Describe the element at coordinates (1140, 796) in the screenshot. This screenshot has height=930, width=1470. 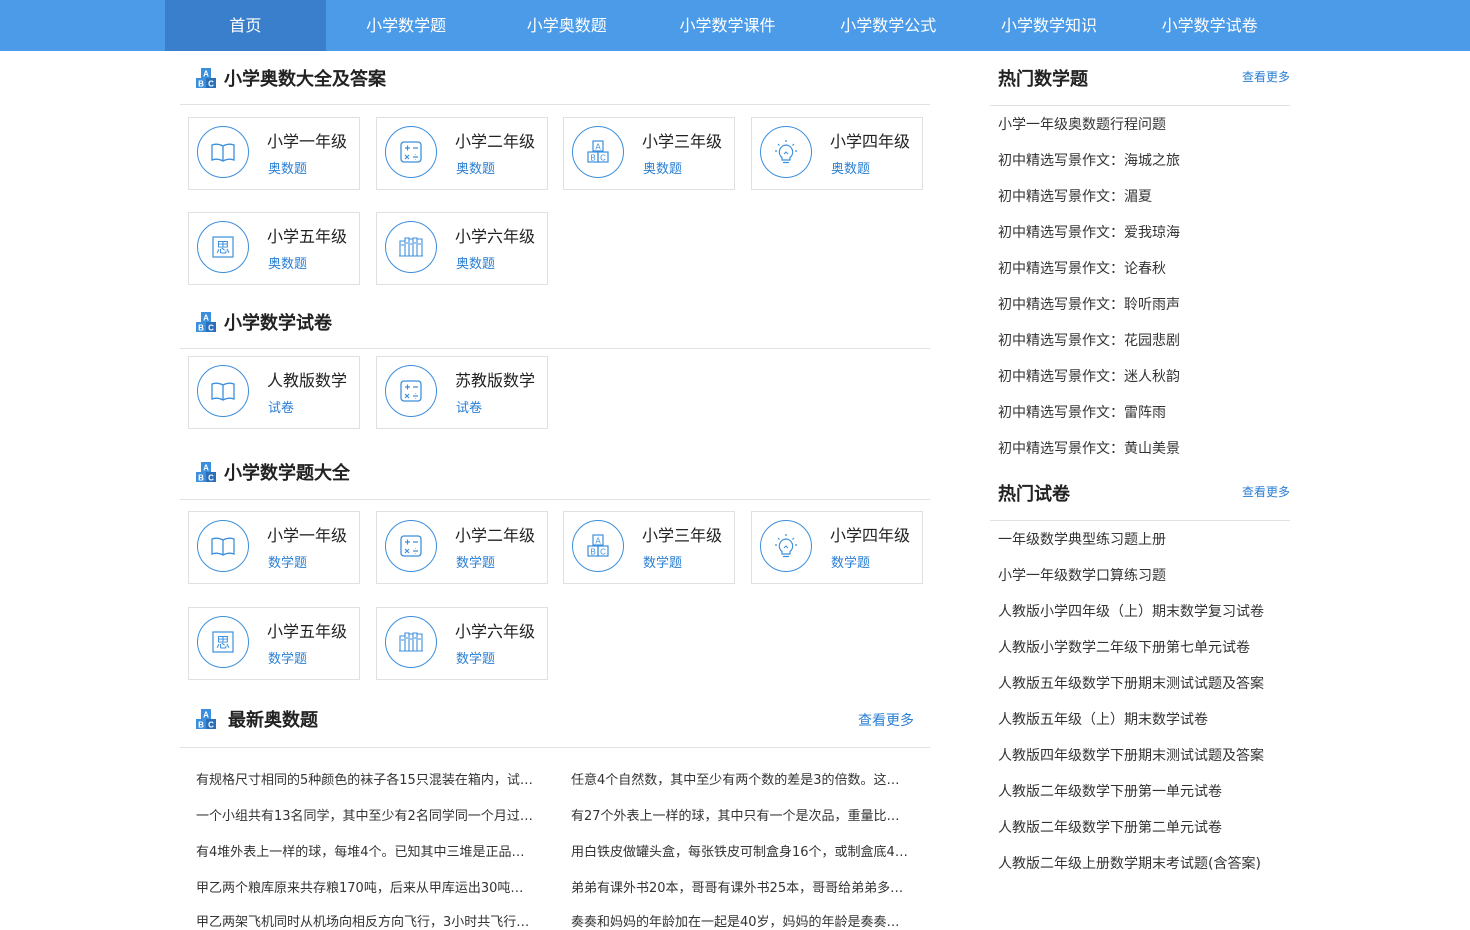
I see `list-item: 人教版二年级数学下册第一单元试卷` at that location.